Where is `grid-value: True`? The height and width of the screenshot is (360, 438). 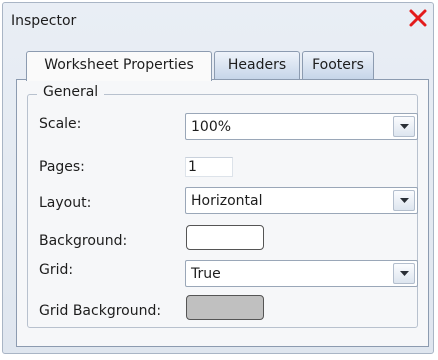 grid-value: True is located at coordinates (206, 274).